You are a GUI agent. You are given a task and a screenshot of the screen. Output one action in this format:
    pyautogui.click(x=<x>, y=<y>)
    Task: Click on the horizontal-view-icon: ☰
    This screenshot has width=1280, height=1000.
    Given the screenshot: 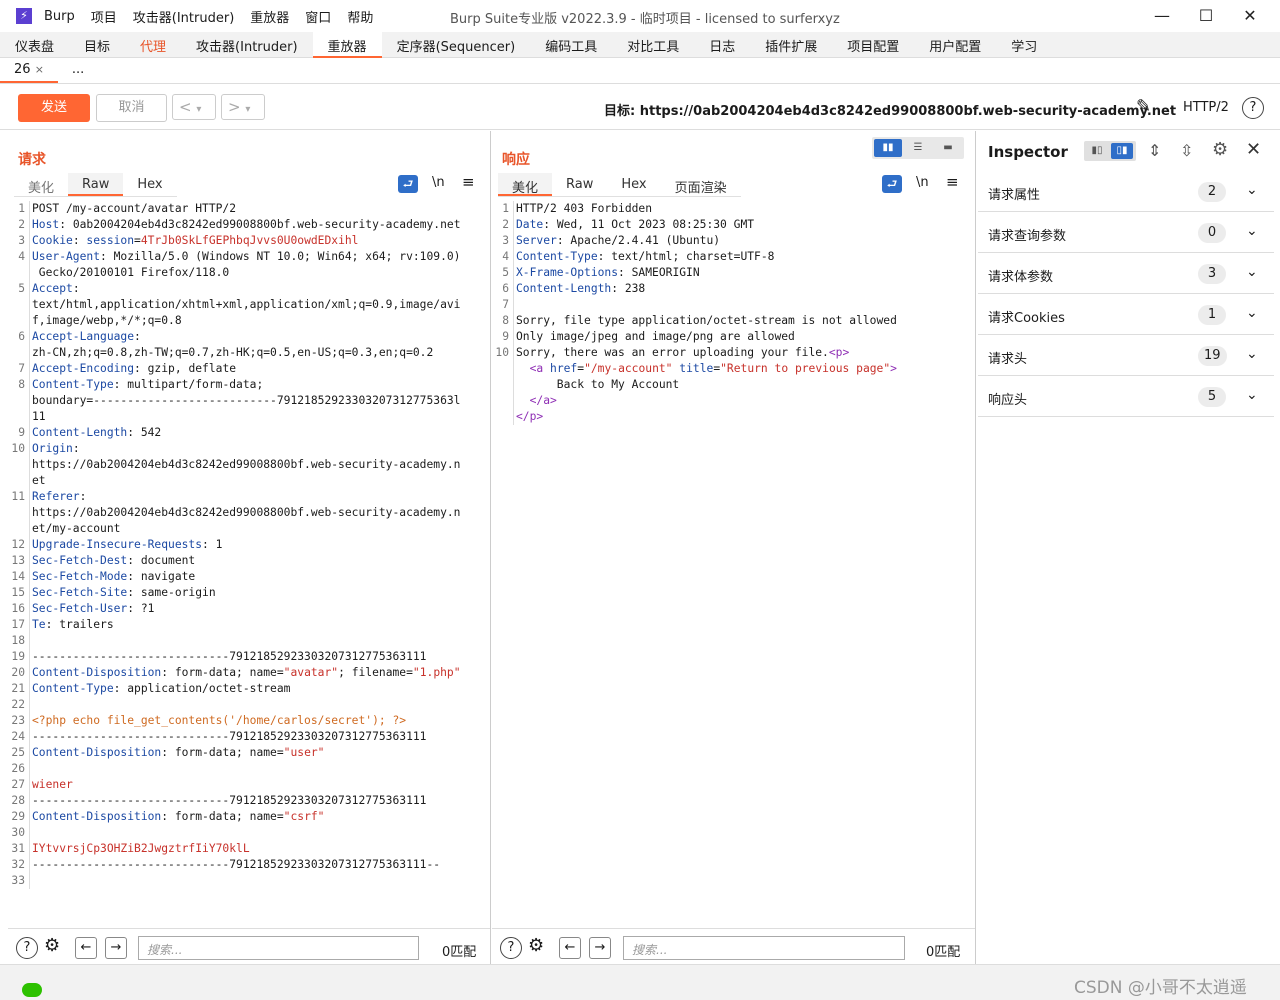 What is the action you would take?
    pyautogui.click(x=918, y=148)
    